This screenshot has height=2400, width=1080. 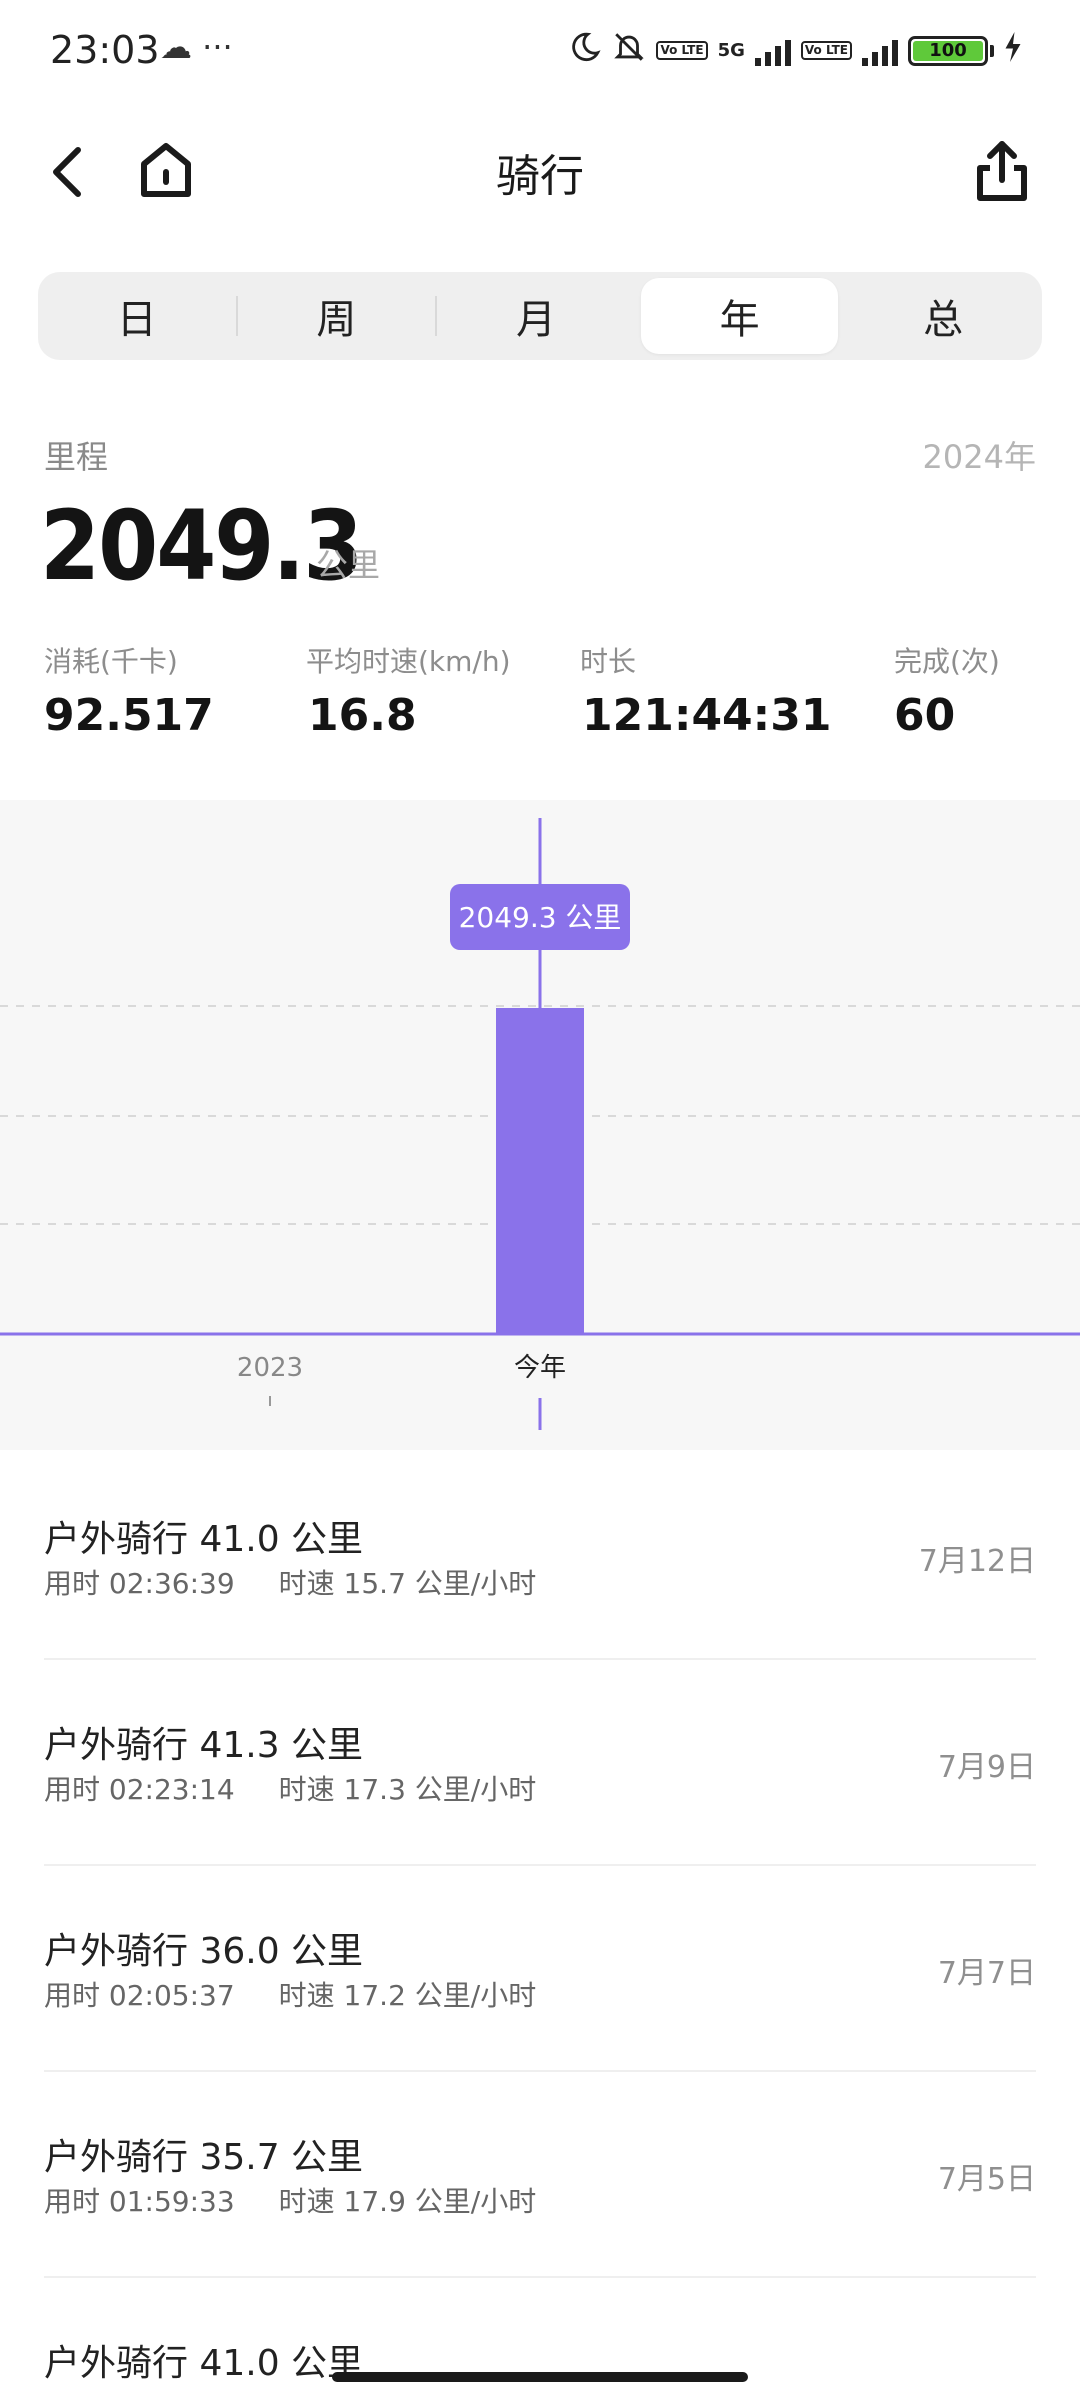 What do you see at coordinates (925, 715) in the screenshot?
I see `completed-value: 60` at bounding box center [925, 715].